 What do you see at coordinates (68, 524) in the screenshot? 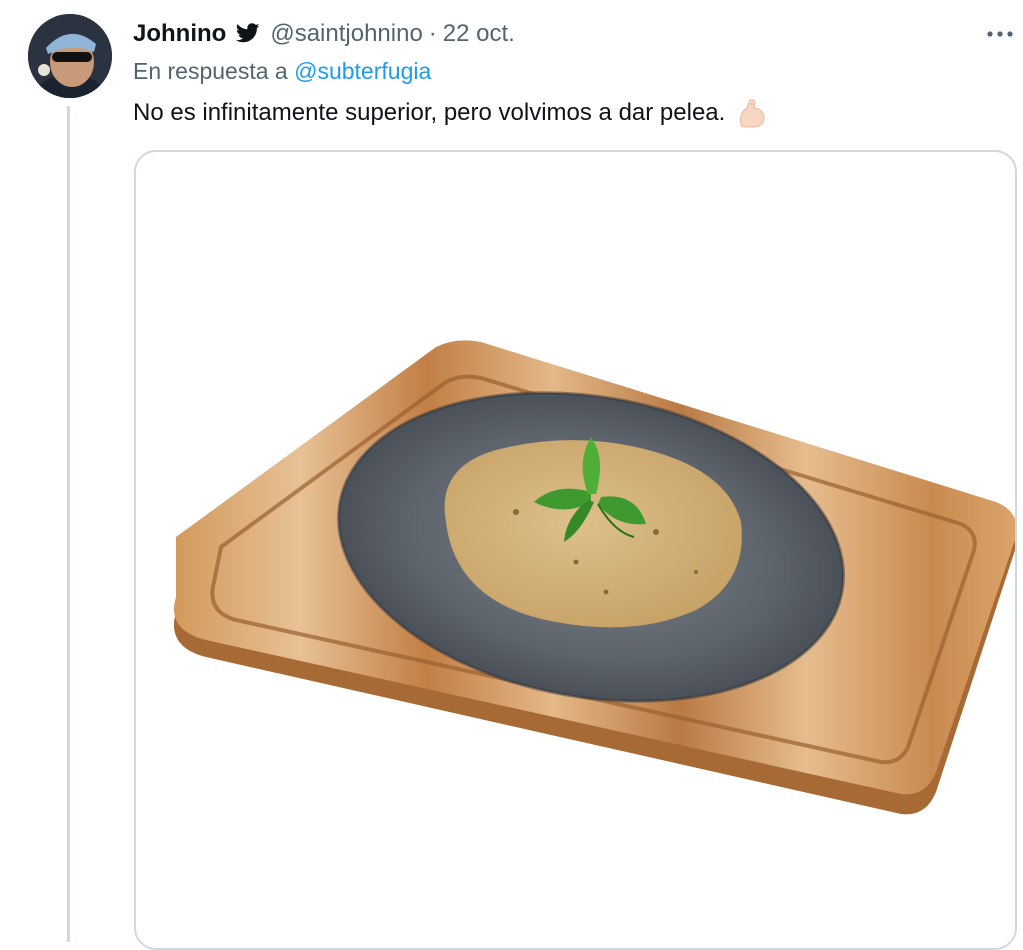
I see `thread-line` at bounding box center [68, 524].